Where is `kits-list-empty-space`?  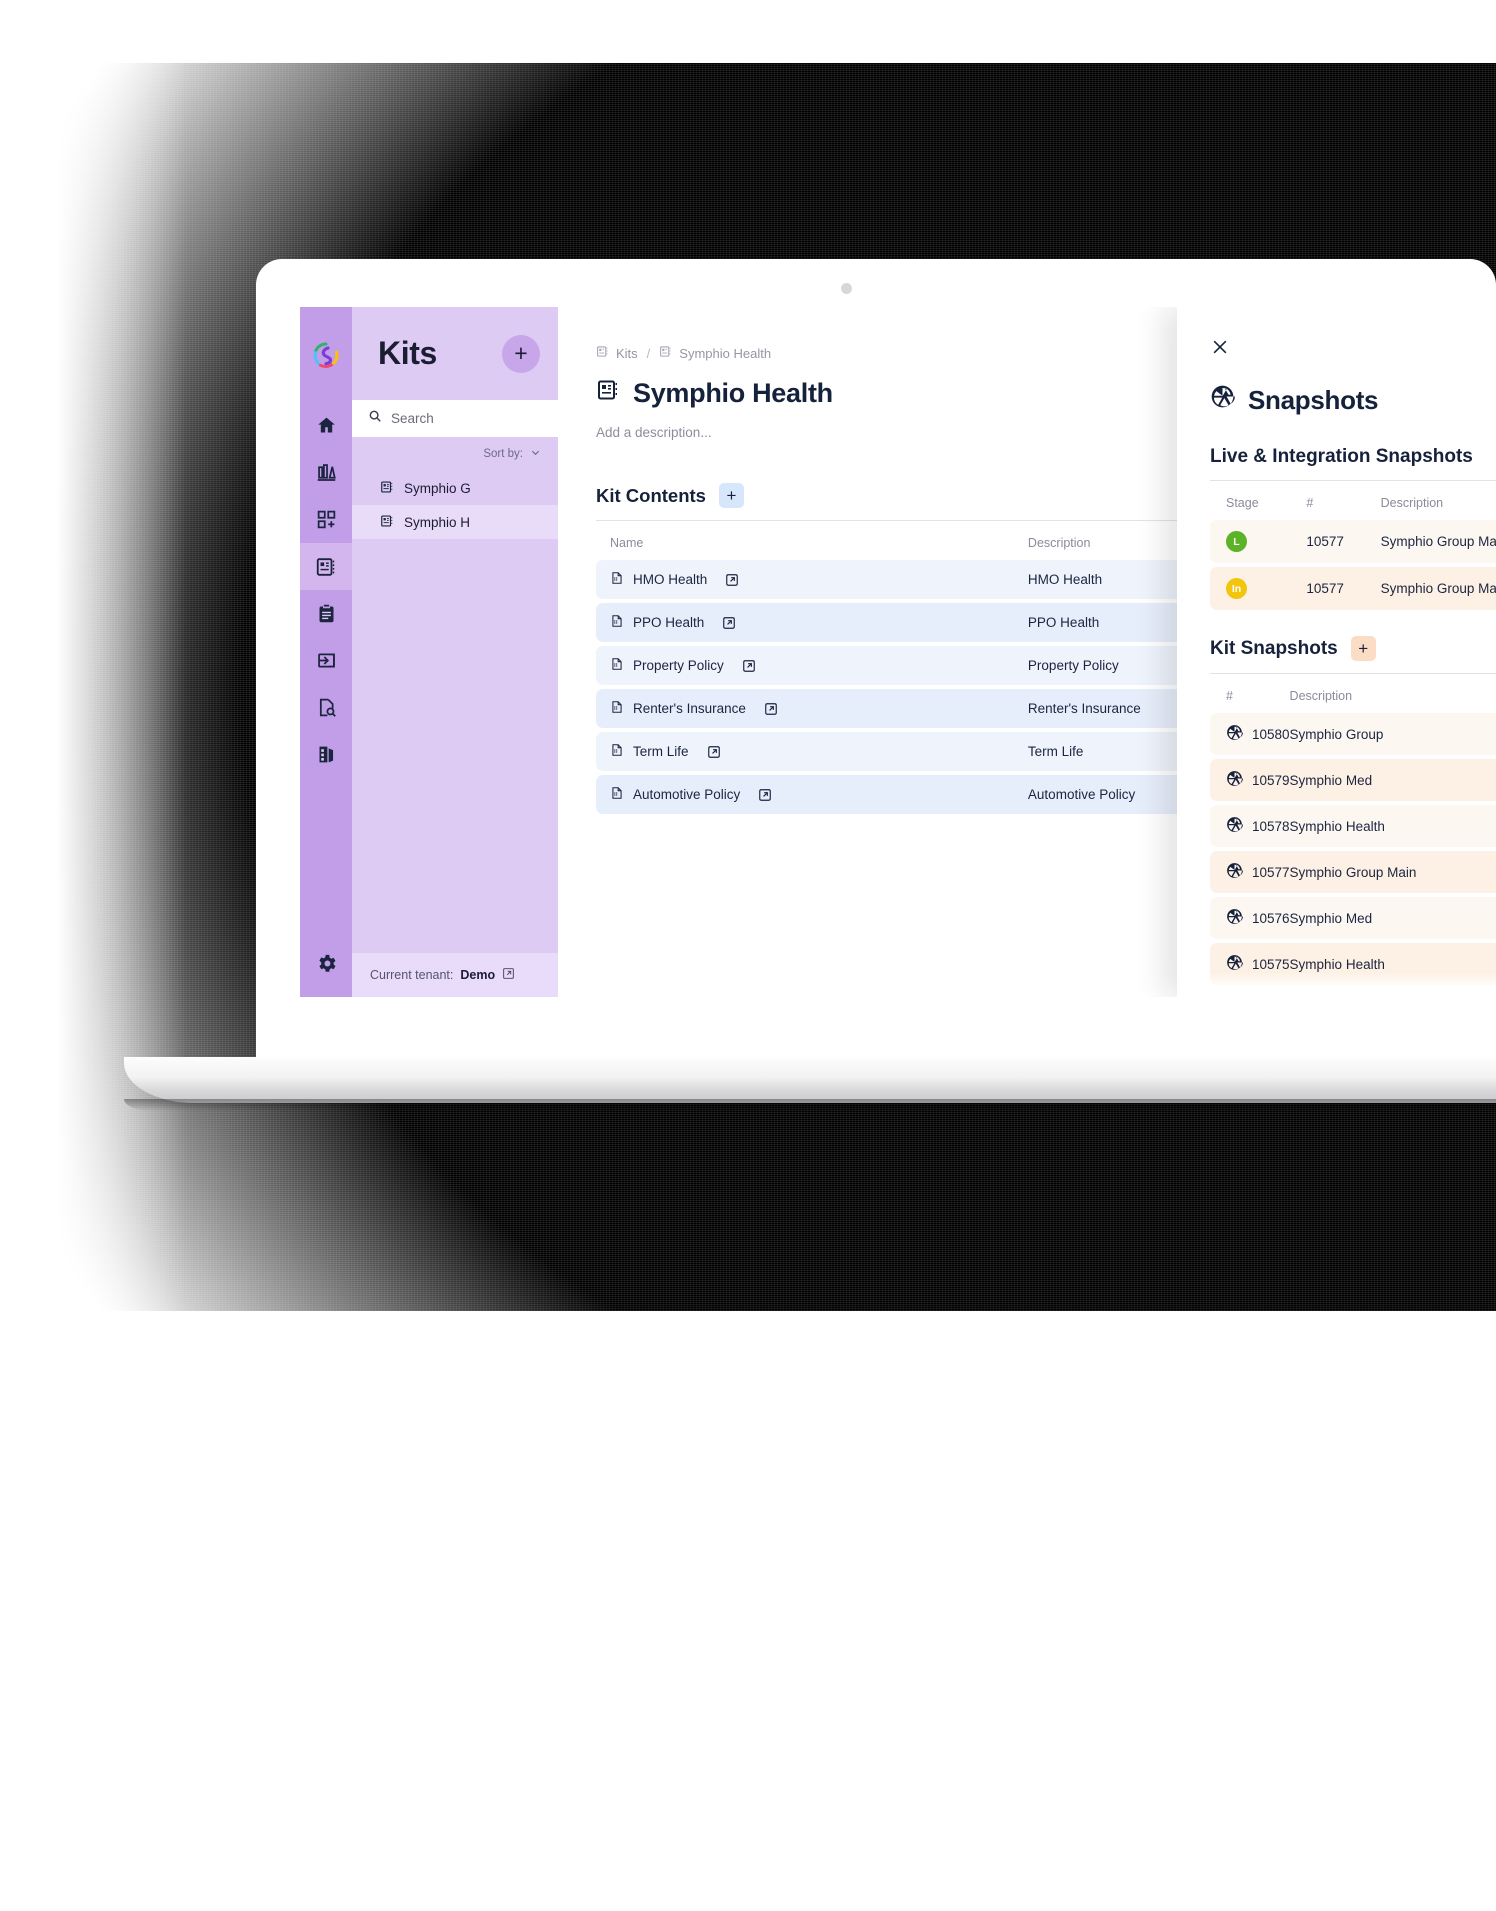 kits-list-empty-space is located at coordinates (455, 746).